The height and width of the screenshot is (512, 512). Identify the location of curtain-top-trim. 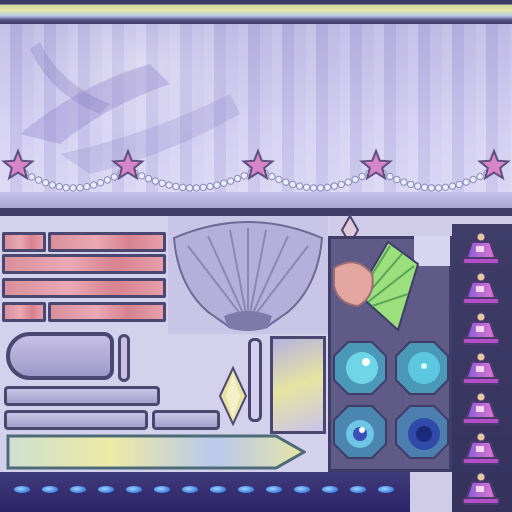
(256, 12).